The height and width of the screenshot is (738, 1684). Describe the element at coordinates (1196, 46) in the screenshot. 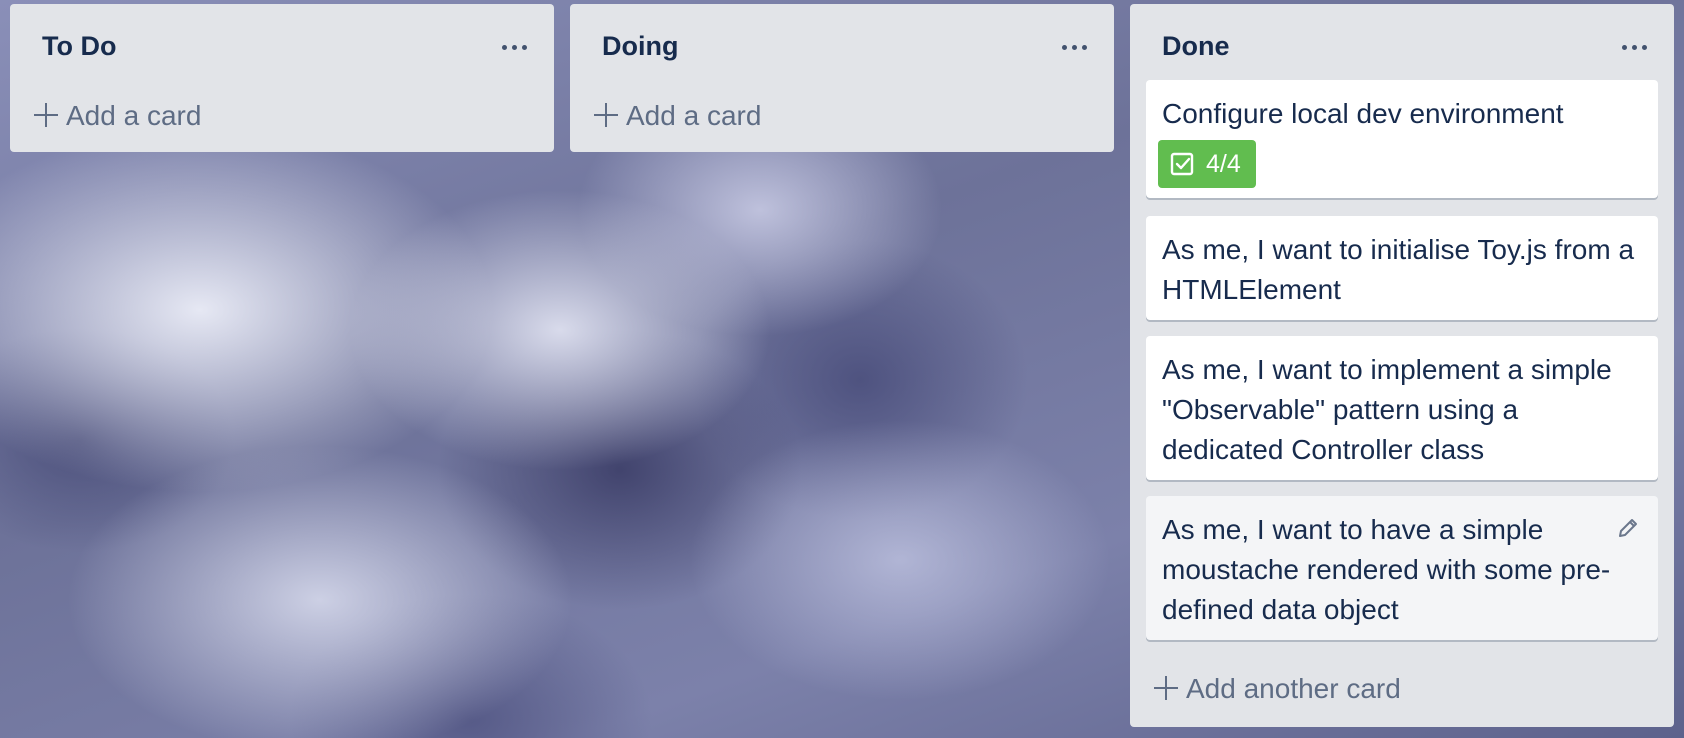

I see `list-title: Done` at that location.